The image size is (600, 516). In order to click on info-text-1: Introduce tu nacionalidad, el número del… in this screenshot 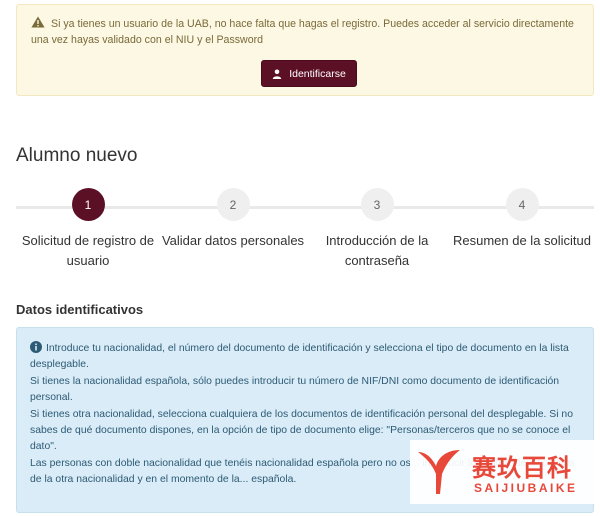, I will do `click(299, 357)`.